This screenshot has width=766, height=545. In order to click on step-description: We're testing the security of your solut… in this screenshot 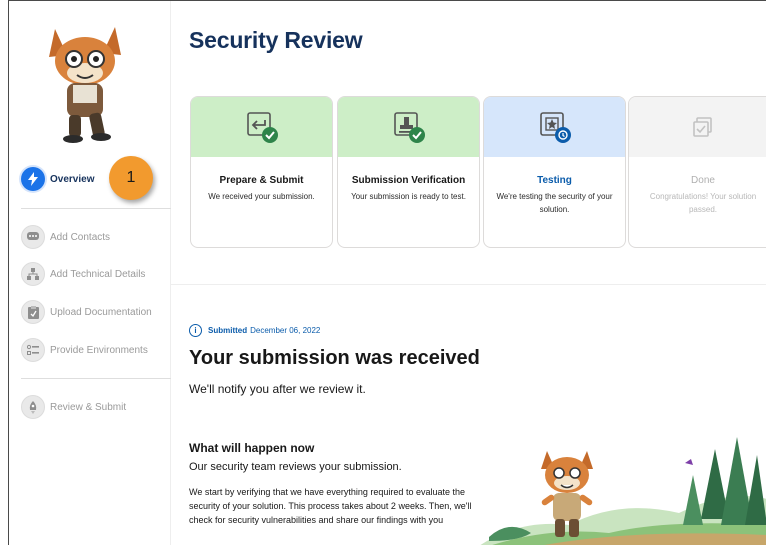, I will do `click(554, 203)`.